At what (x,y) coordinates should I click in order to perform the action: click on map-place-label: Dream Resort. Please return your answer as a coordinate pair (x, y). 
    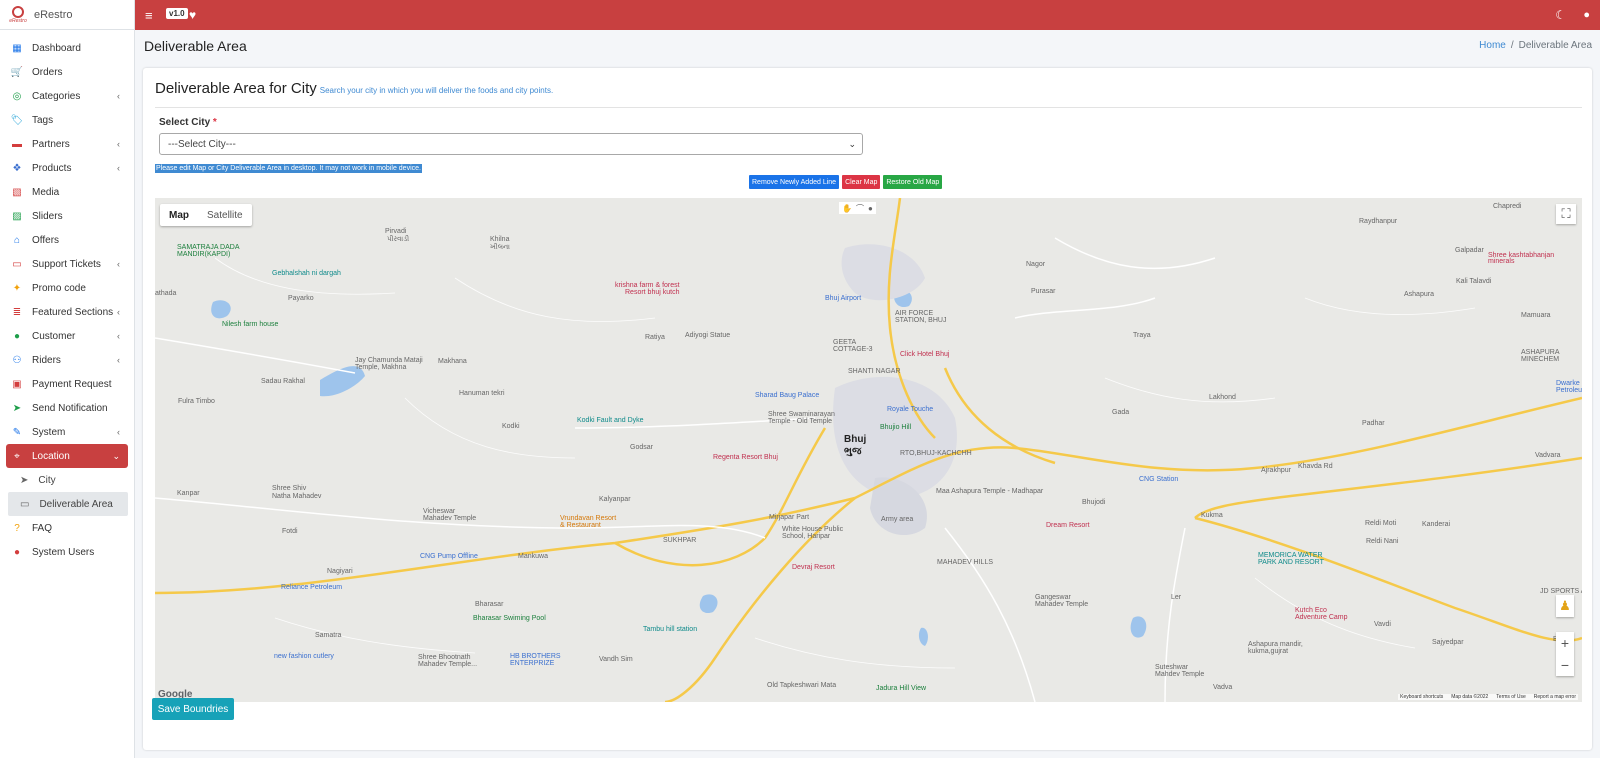
    Looking at the image, I should click on (1068, 526).